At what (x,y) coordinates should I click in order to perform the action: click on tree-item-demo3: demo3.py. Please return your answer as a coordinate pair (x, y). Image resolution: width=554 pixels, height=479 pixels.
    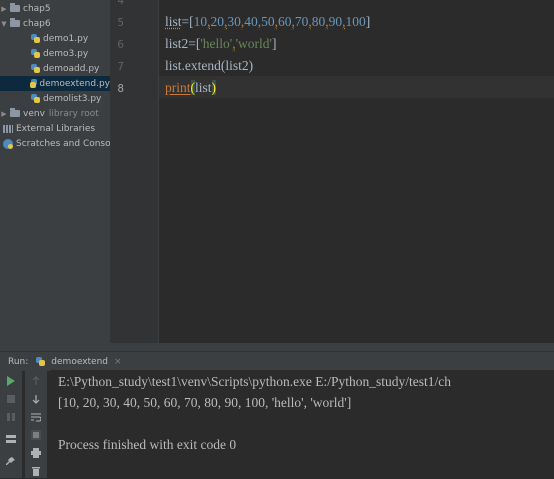
    Looking at the image, I should click on (44, 53).